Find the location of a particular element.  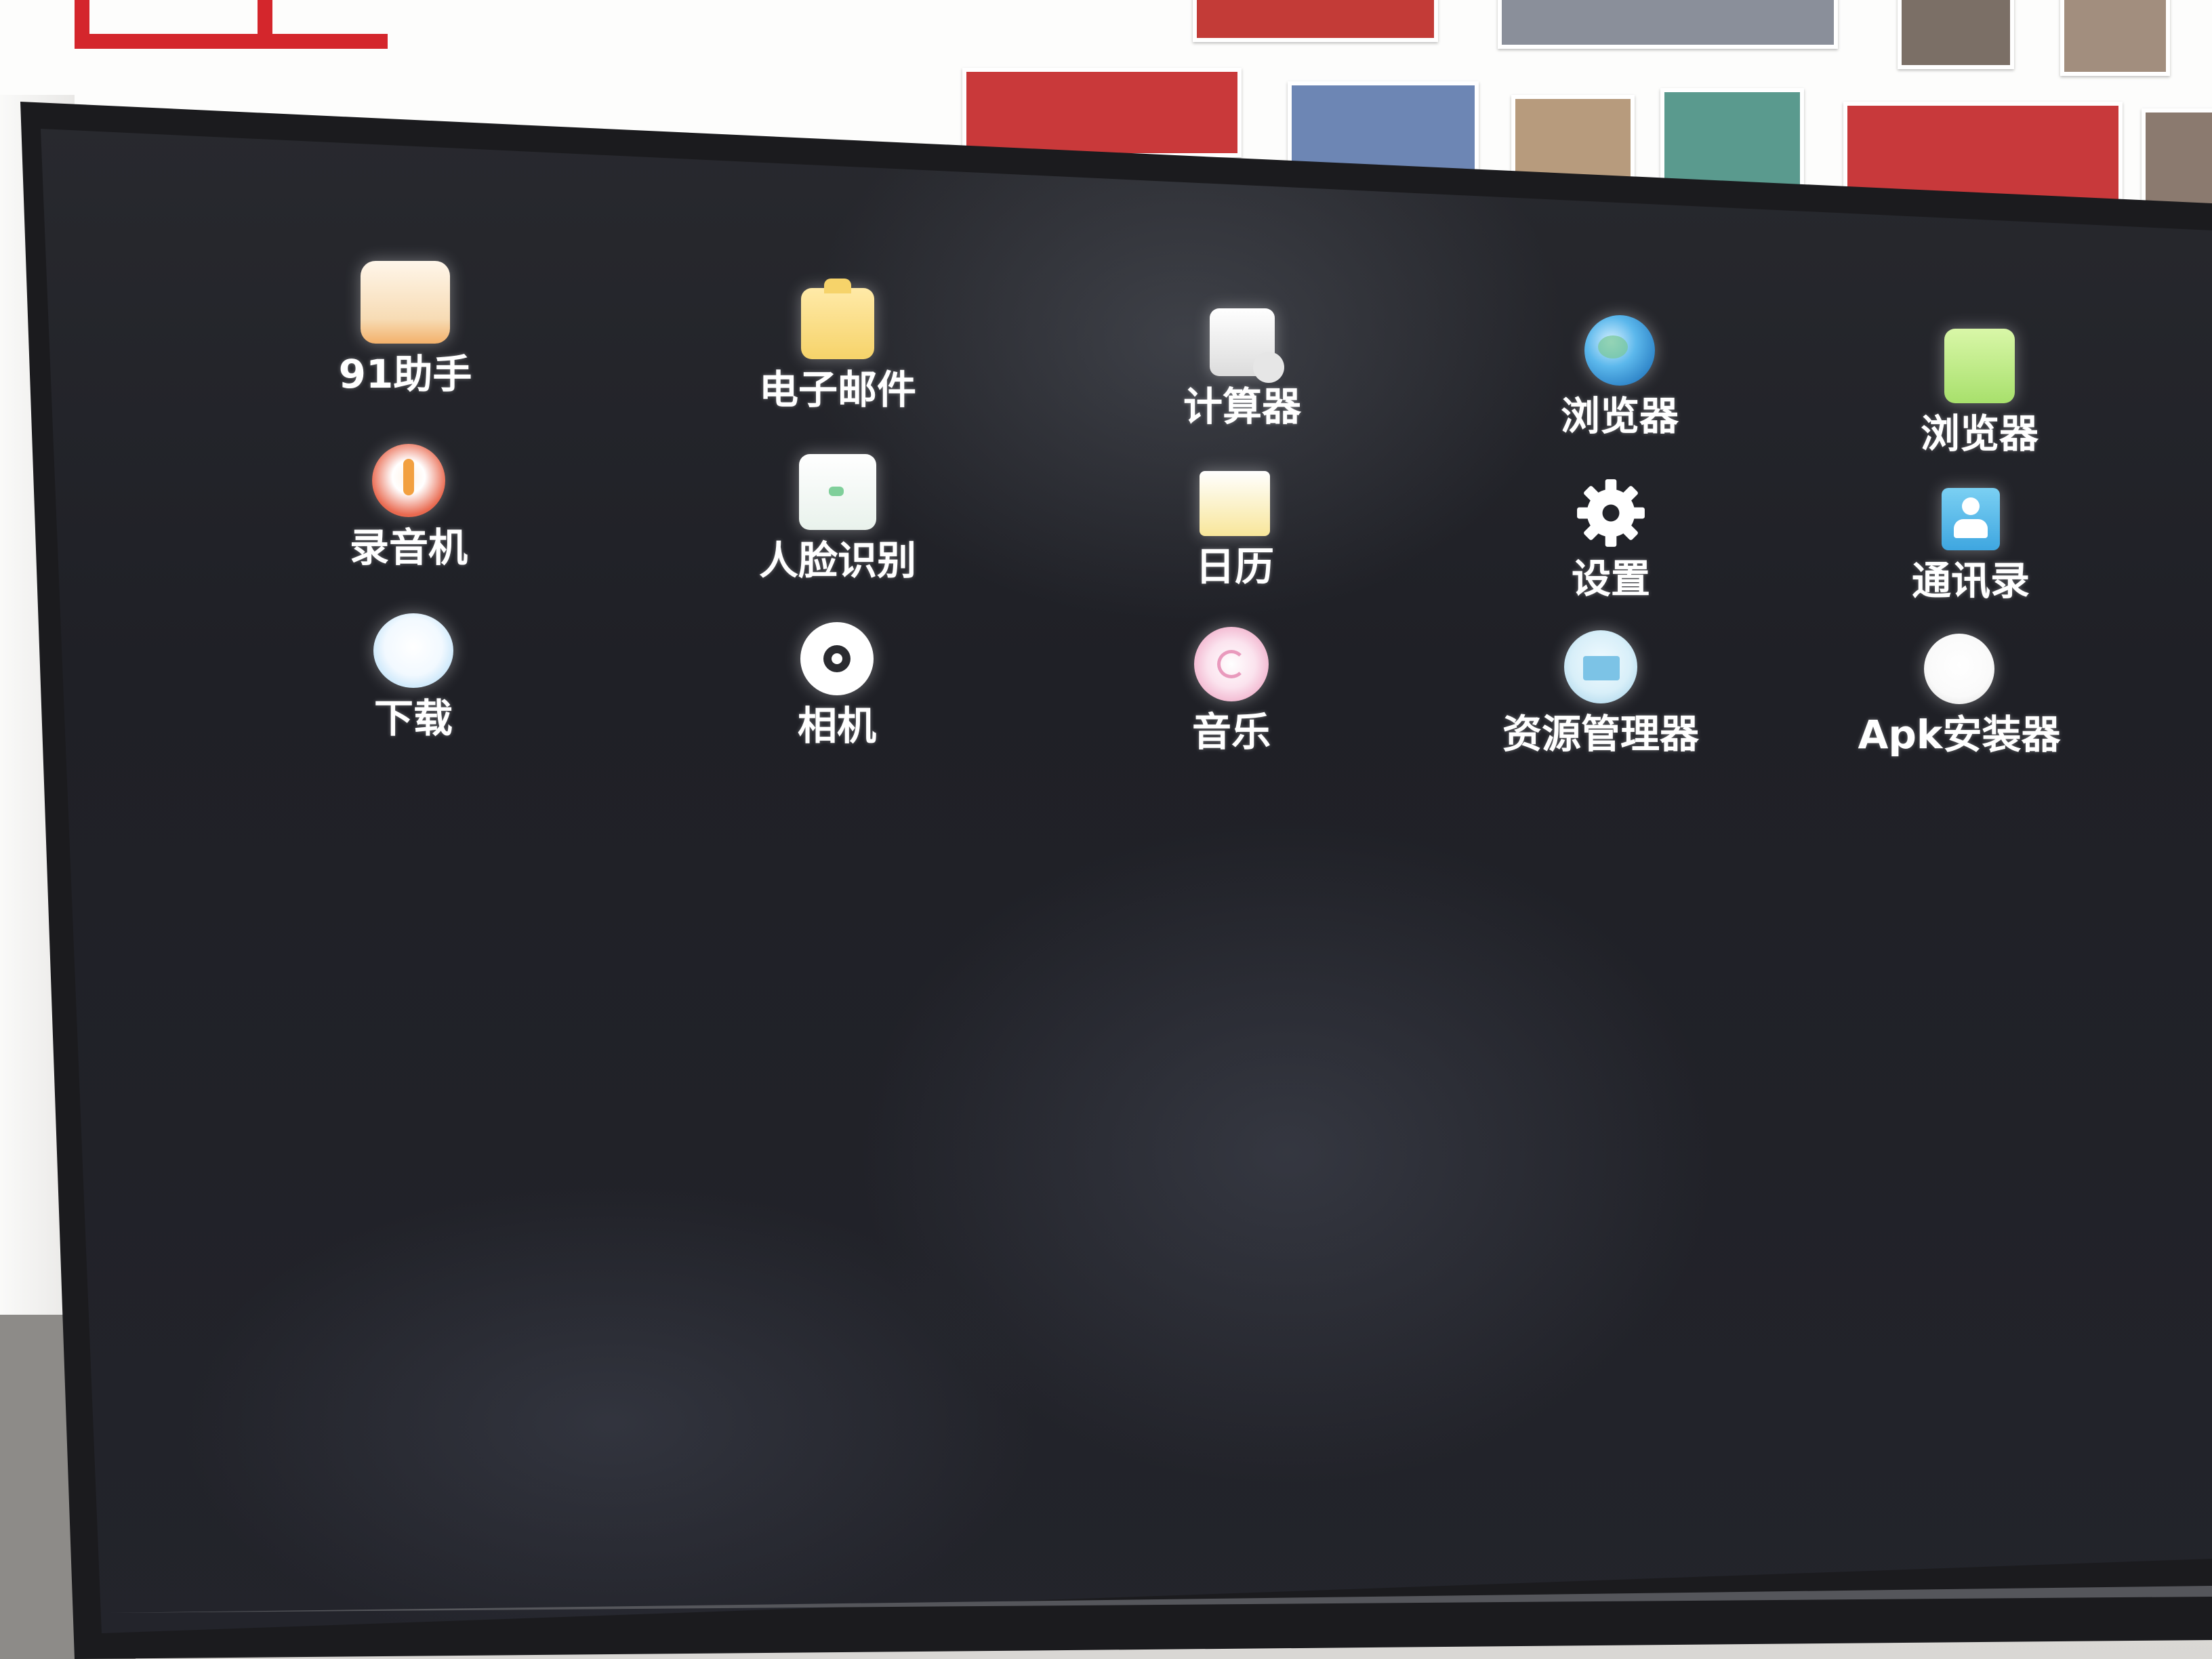

app-contacts: 通讯录 is located at coordinates (1971, 547).